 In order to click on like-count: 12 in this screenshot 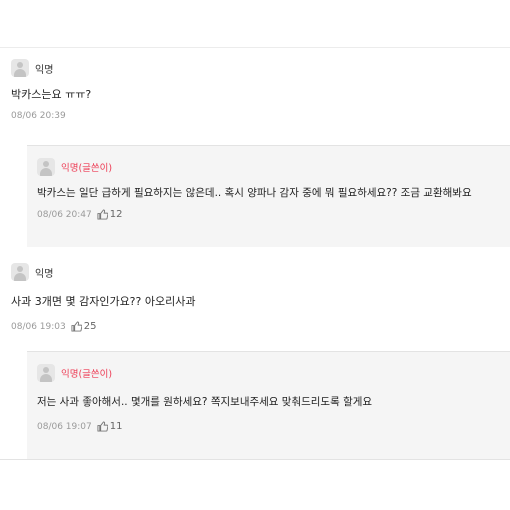, I will do `click(116, 214)`.